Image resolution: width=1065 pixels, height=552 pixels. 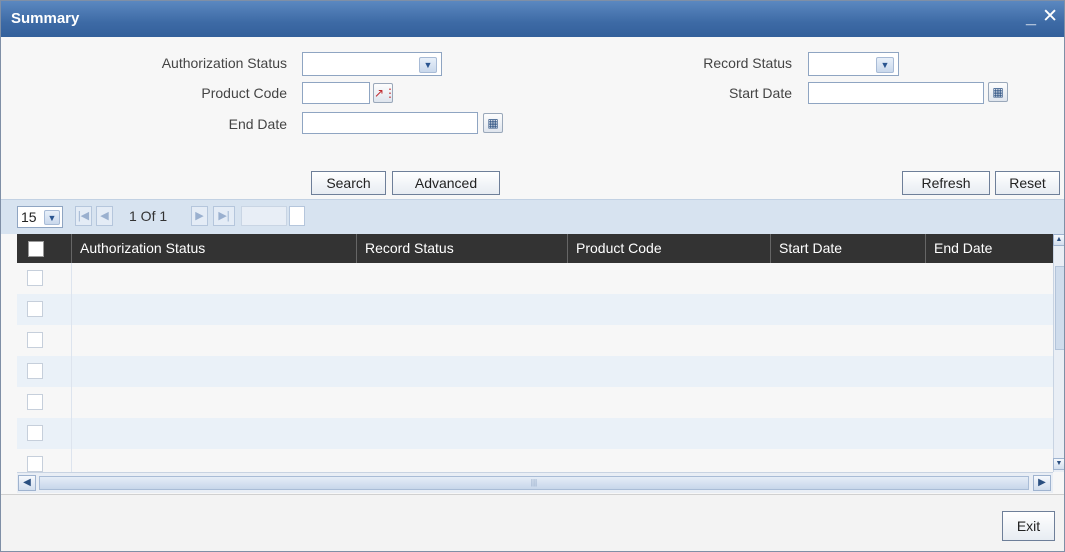 I want to click on record-status-select: ▼, so click(x=853, y=64).